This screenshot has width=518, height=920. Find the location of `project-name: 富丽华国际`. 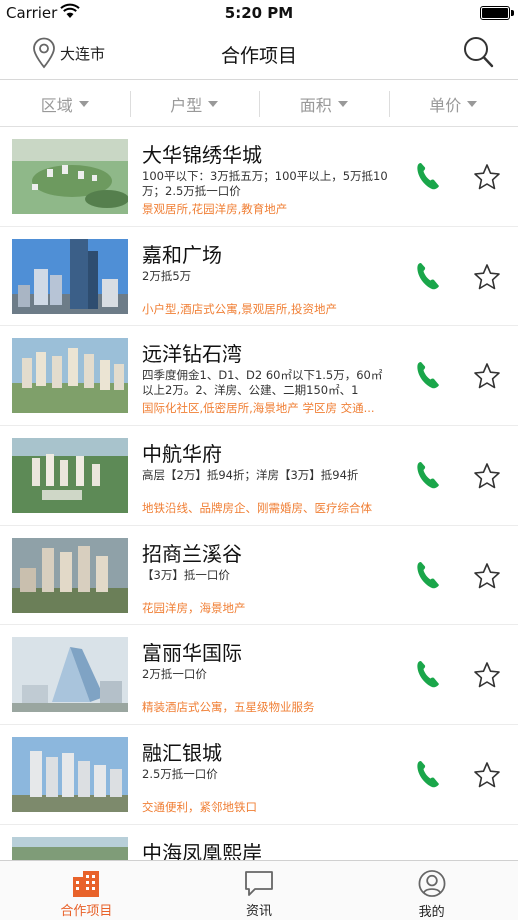

project-name: 富丽华国际 is located at coordinates (192, 653).